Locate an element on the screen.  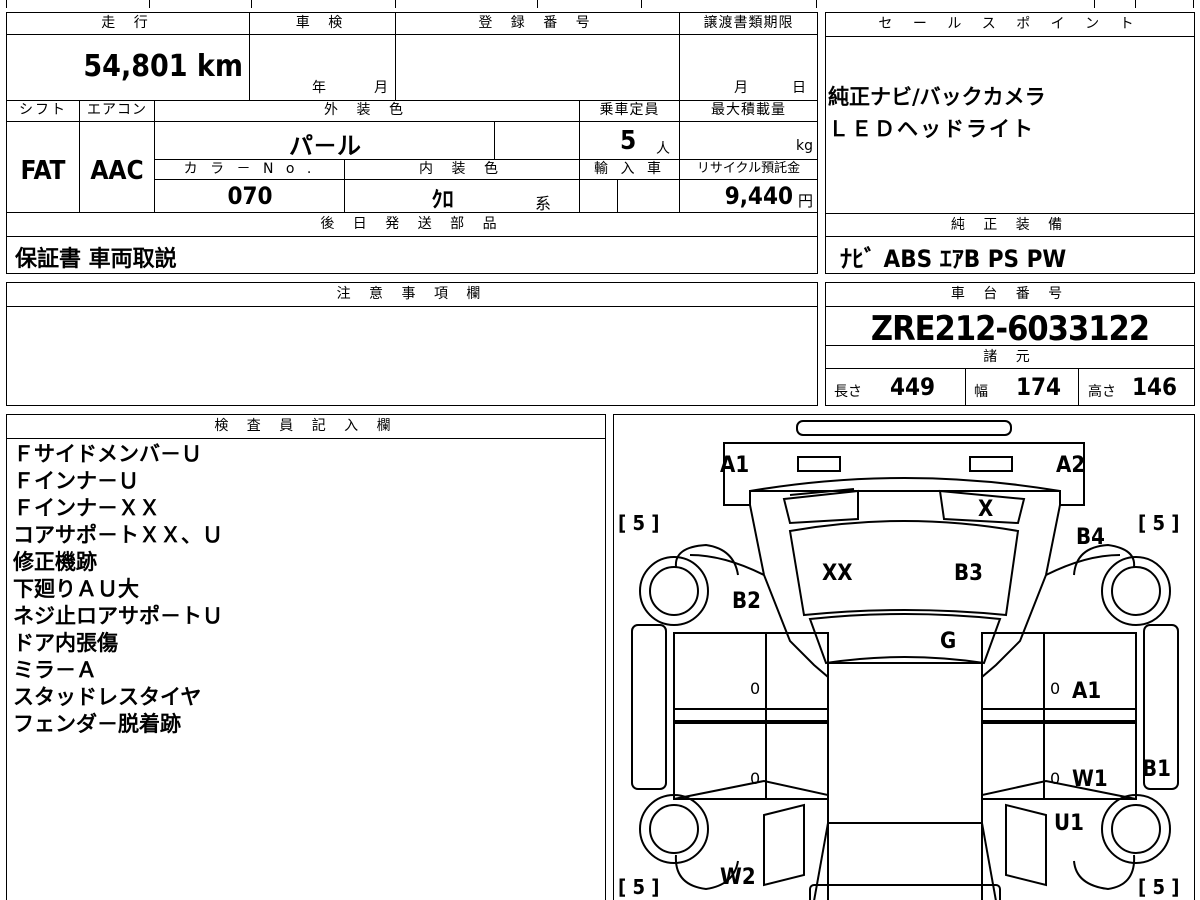
notes-header: 注 意 事 項 欄 is located at coordinates (412, 295).